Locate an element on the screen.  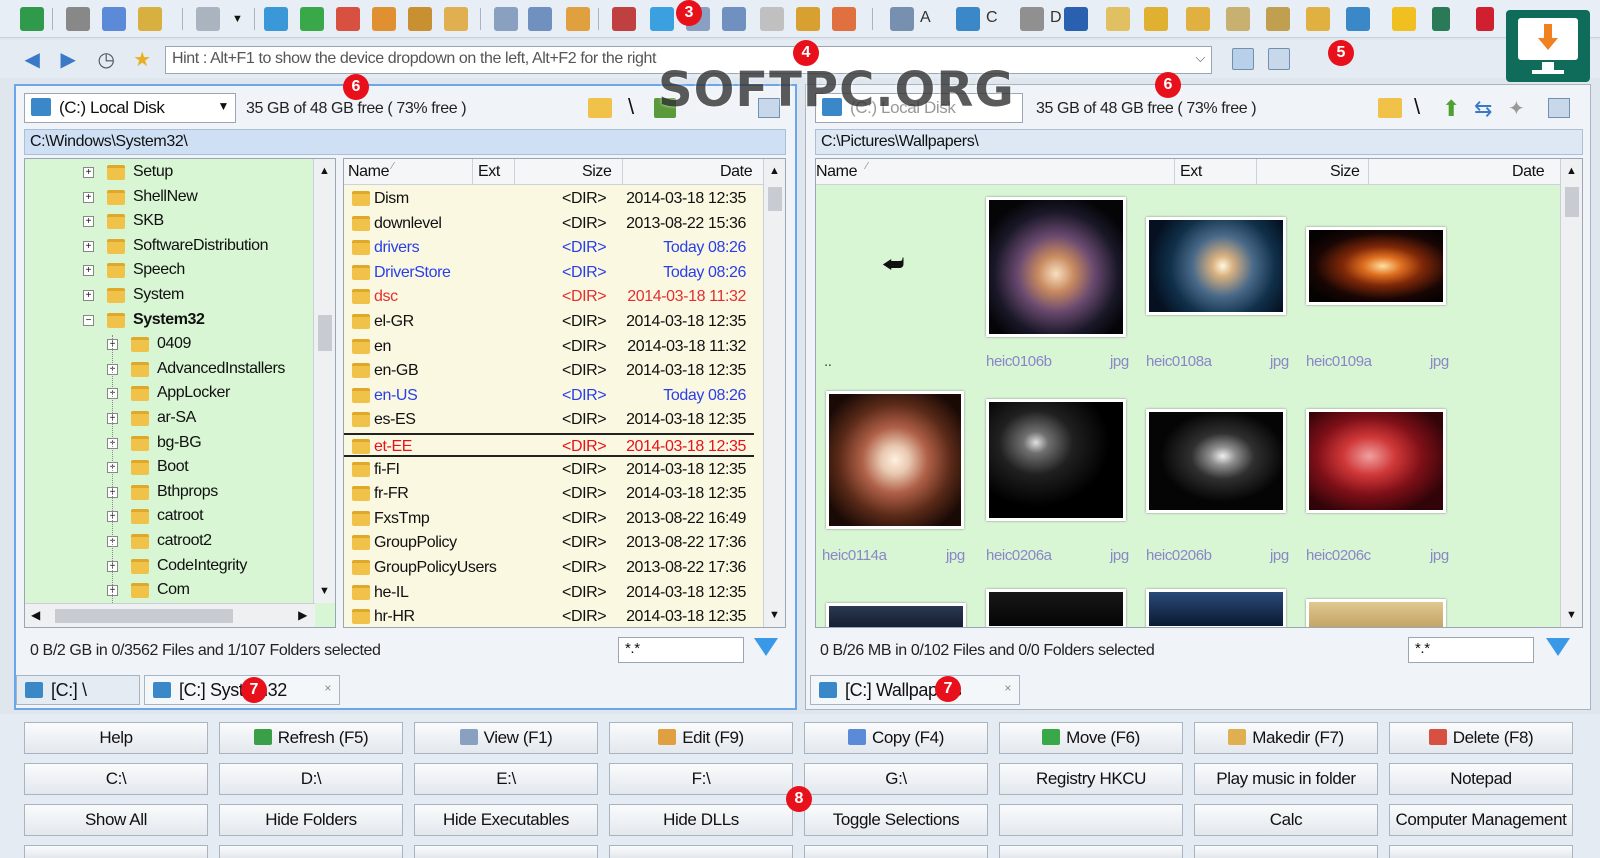
function-button: G:\ is located at coordinates (896, 779).